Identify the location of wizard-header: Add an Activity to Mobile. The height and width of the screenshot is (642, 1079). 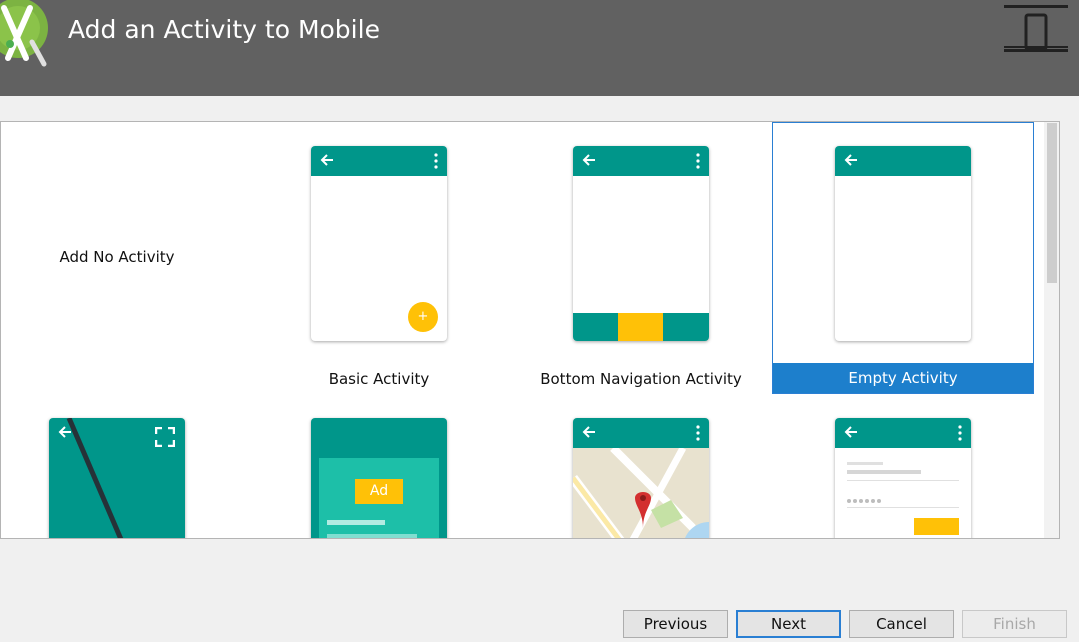
(539, 48).